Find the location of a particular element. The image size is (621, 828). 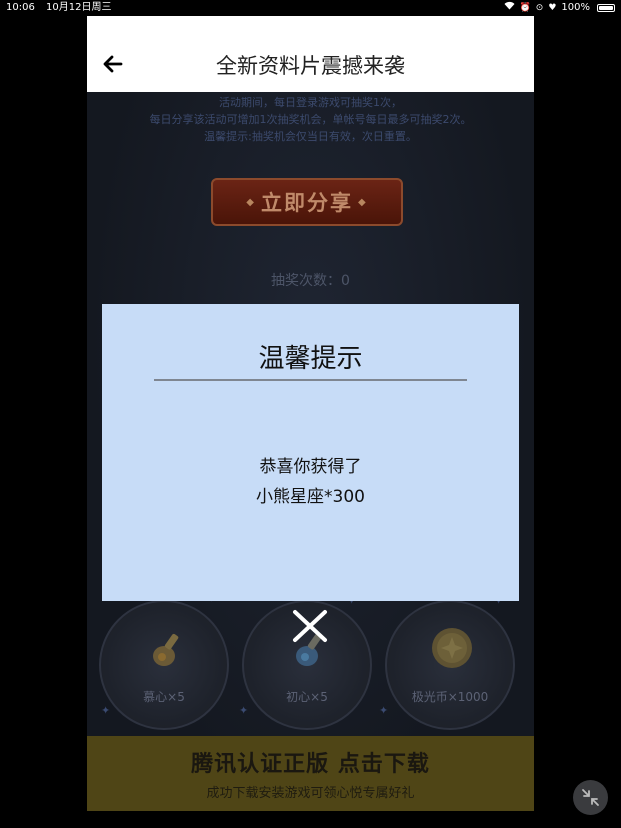

header-bar: 全新资料片震撼来袭 is located at coordinates (310, 54).